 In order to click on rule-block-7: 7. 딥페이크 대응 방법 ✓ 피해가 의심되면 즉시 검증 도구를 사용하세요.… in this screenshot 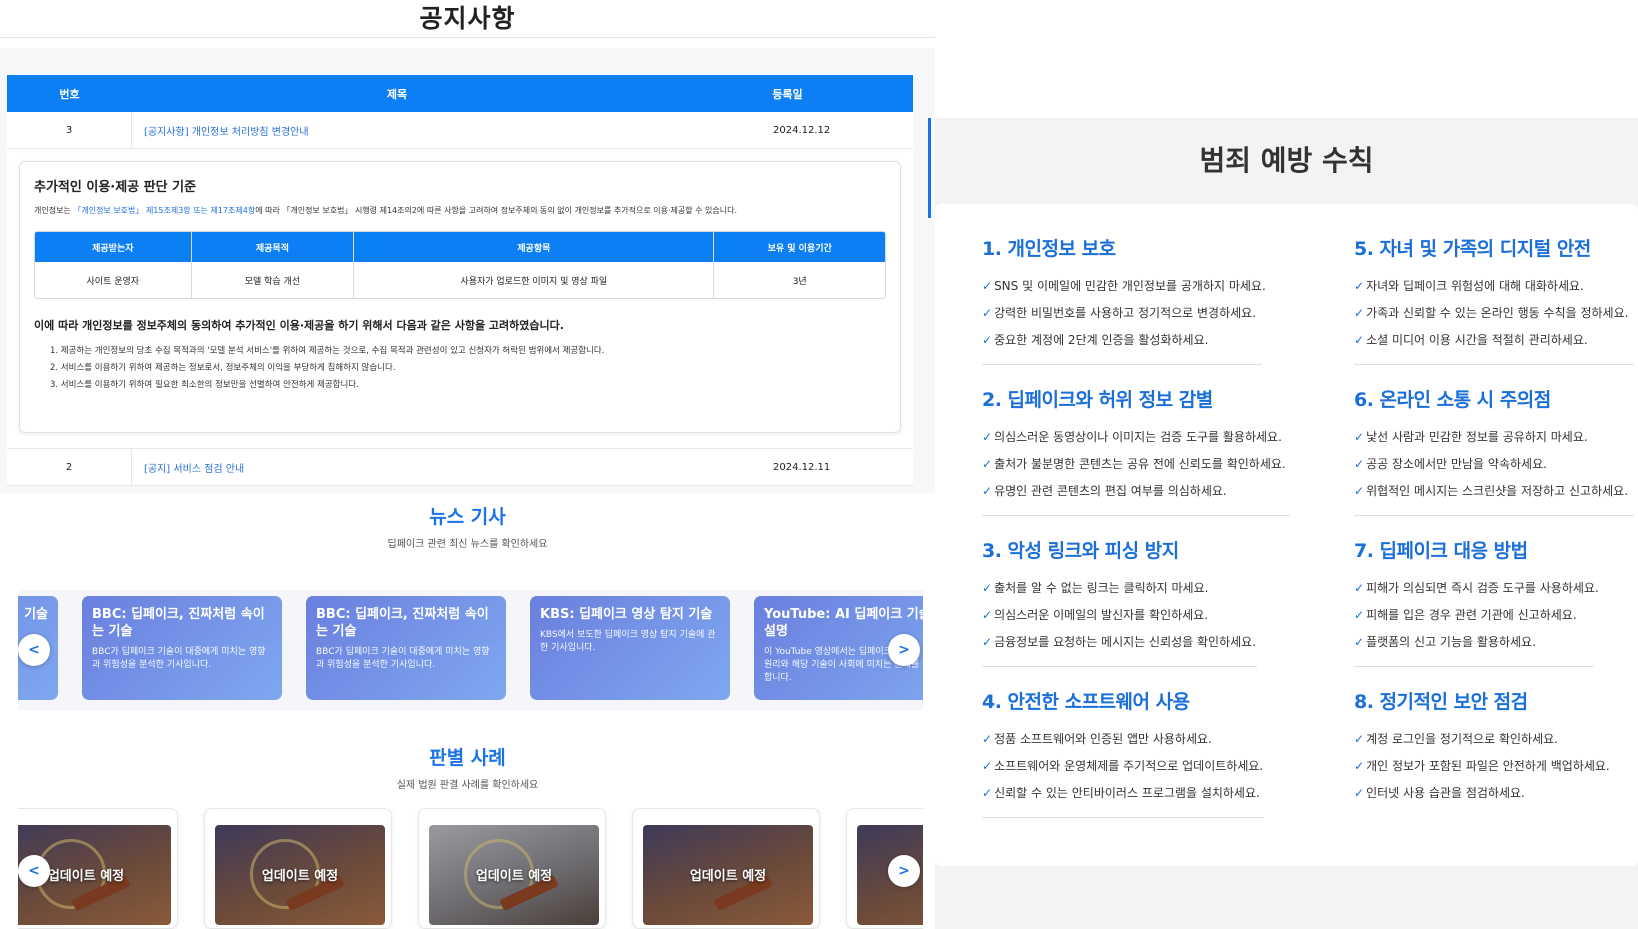, I will do `click(1496, 601)`.